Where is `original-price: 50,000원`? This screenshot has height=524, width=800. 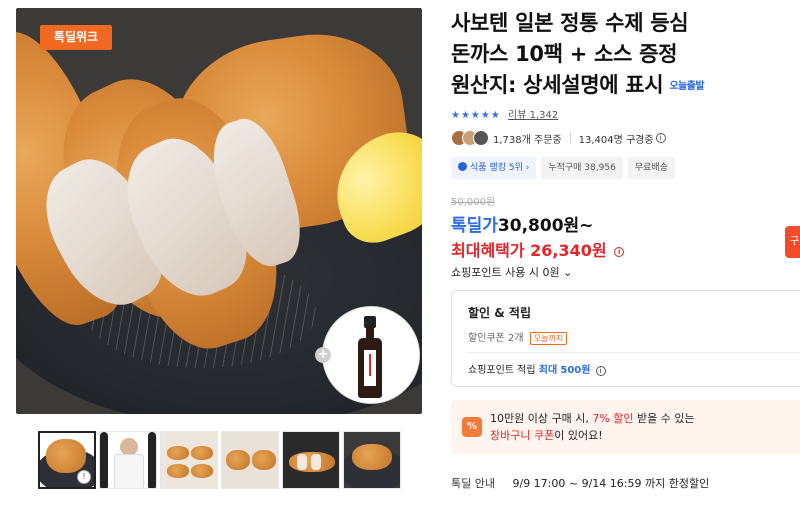 original-price: 50,000원 is located at coordinates (473, 202).